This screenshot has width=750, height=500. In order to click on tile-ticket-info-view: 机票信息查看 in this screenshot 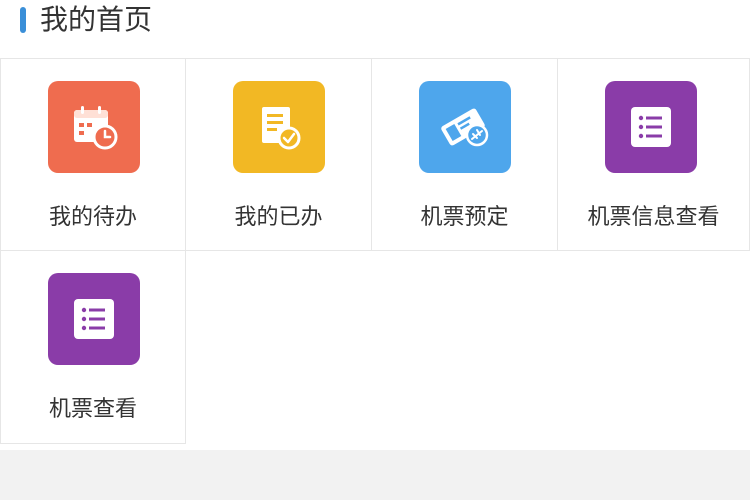, I will do `click(654, 154)`.